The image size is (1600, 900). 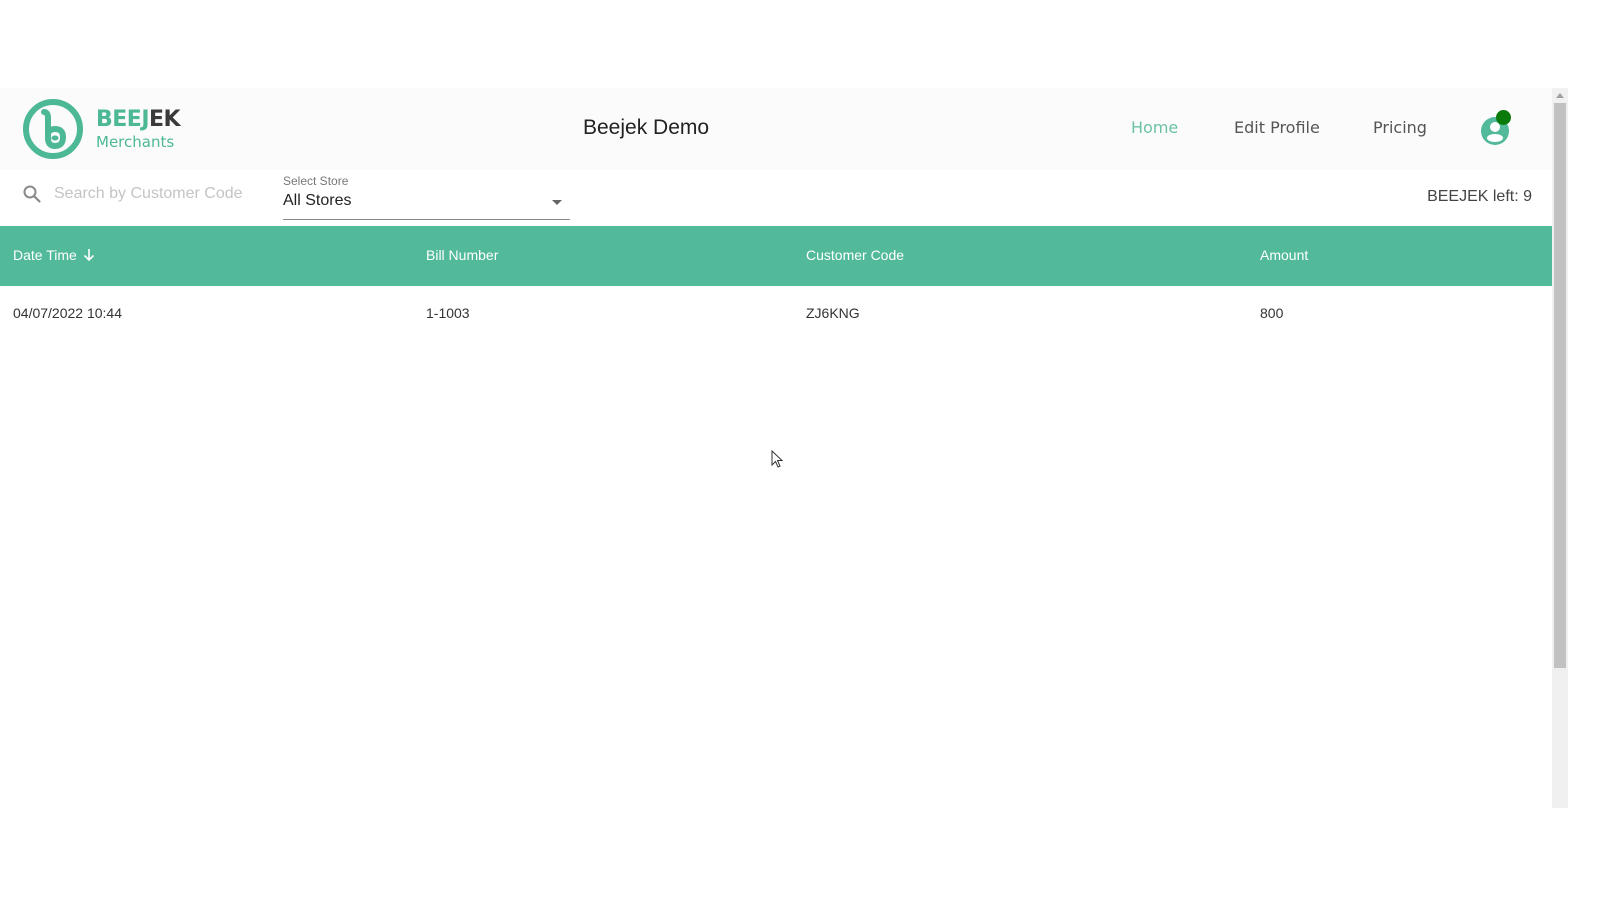 What do you see at coordinates (1272, 313) in the screenshot?
I see `cell-amount: 800` at bounding box center [1272, 313].